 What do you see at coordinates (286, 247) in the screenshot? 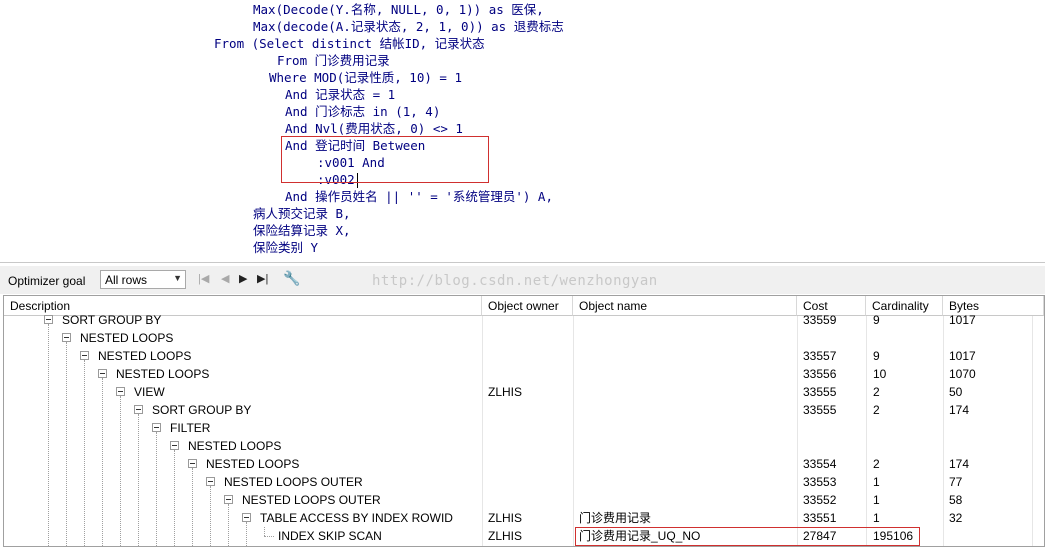
I see `sql-line: 保险类别 Y` at bounding box center [286, 247].